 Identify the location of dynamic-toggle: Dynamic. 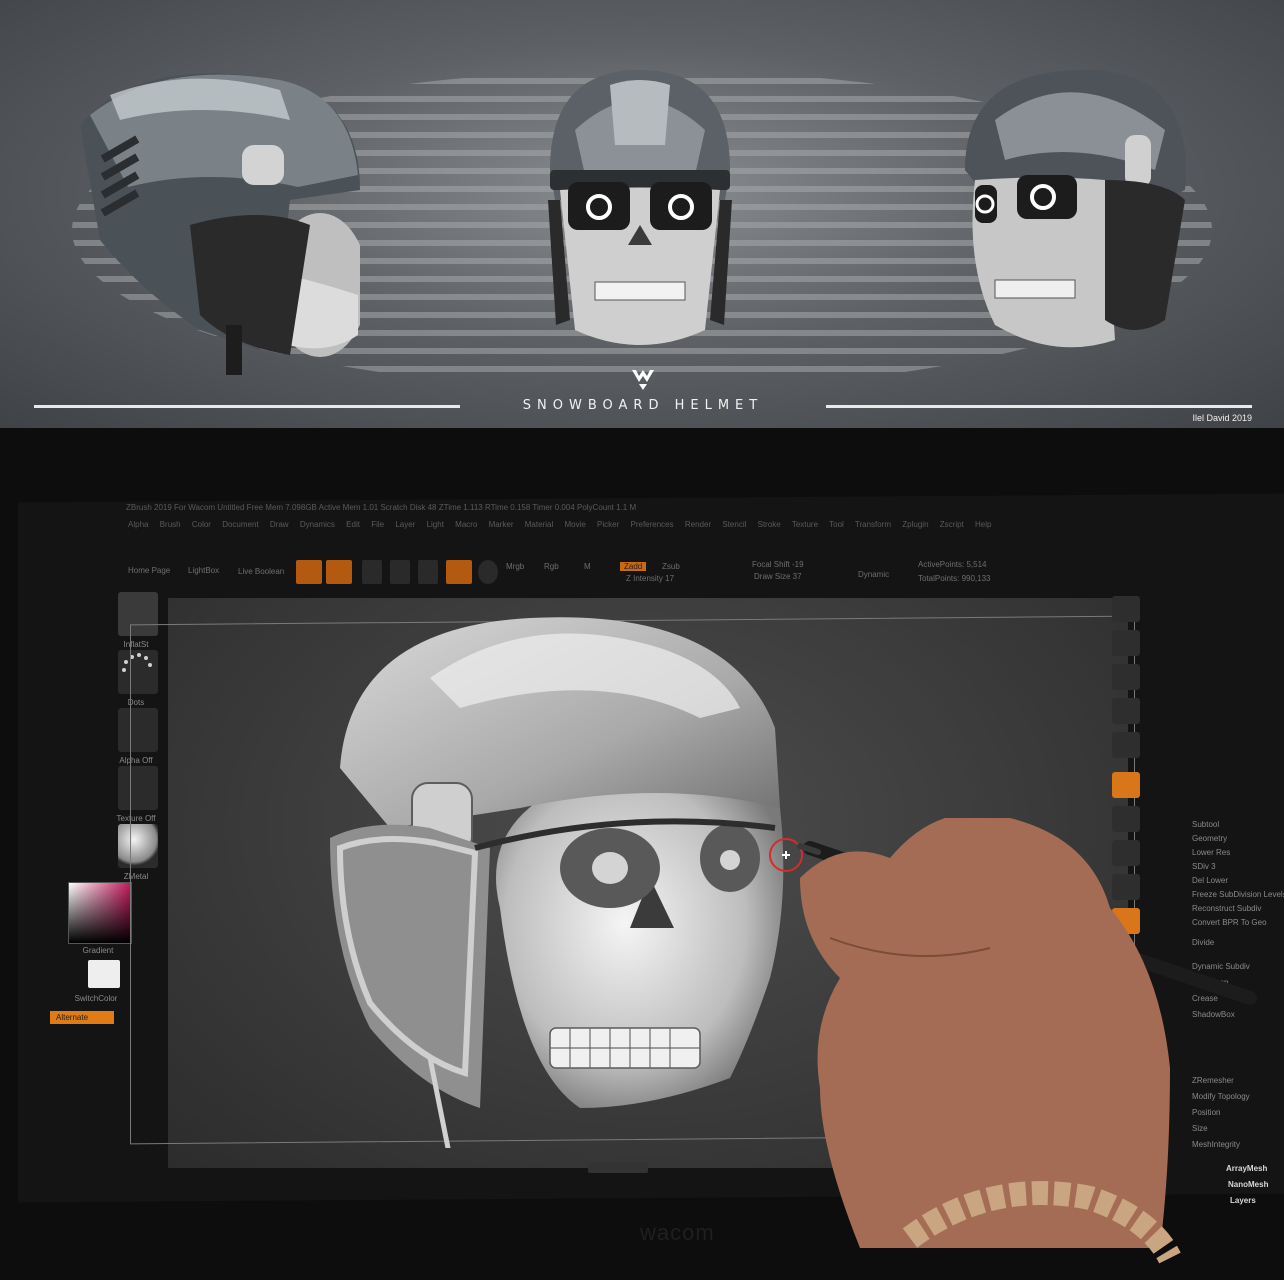
(873, 574).